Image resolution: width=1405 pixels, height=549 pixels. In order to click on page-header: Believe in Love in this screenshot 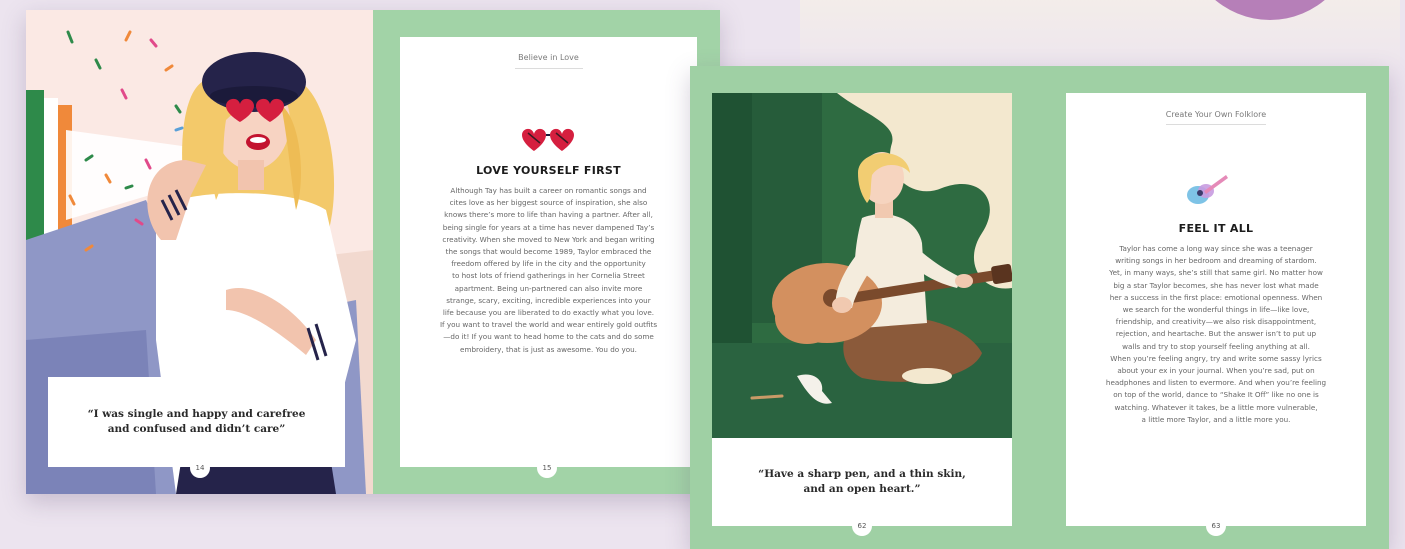, I will do `click(548, 57)`.